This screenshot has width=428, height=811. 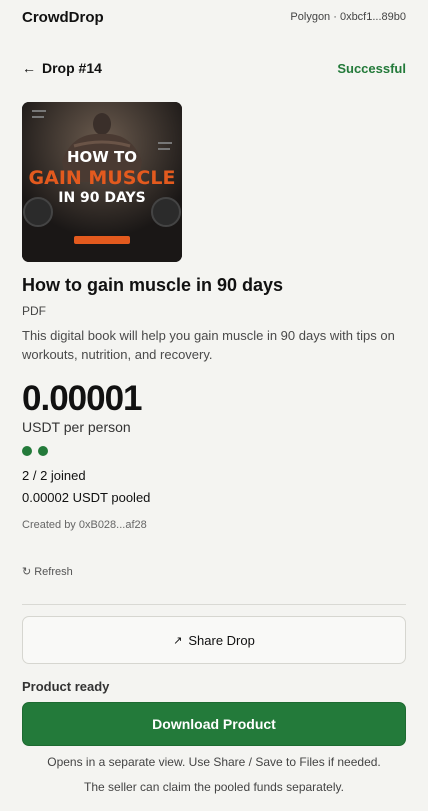 I want to click on share-drop-button: ↗ Share Drop, so click(x=214, y=640).